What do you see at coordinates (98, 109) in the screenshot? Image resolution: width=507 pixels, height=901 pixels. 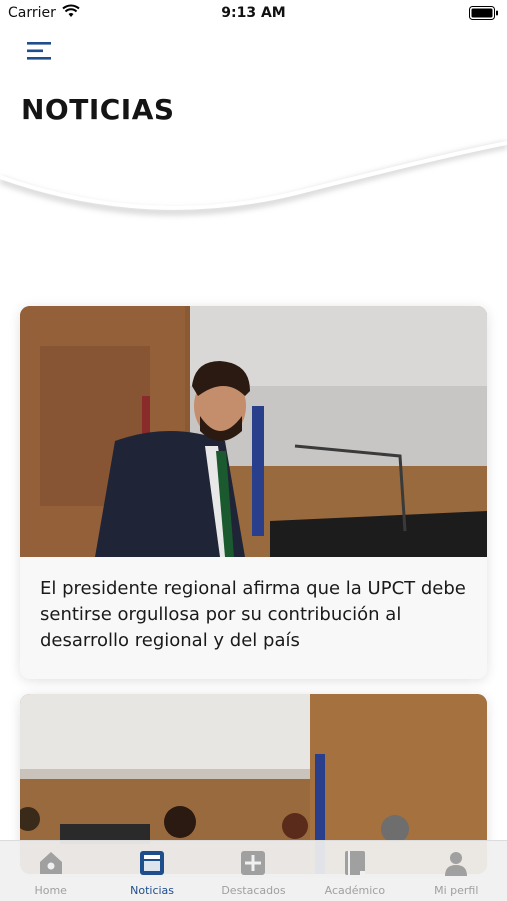 I see `page-title: NOTICIAS` at bounding box center [98, 109].